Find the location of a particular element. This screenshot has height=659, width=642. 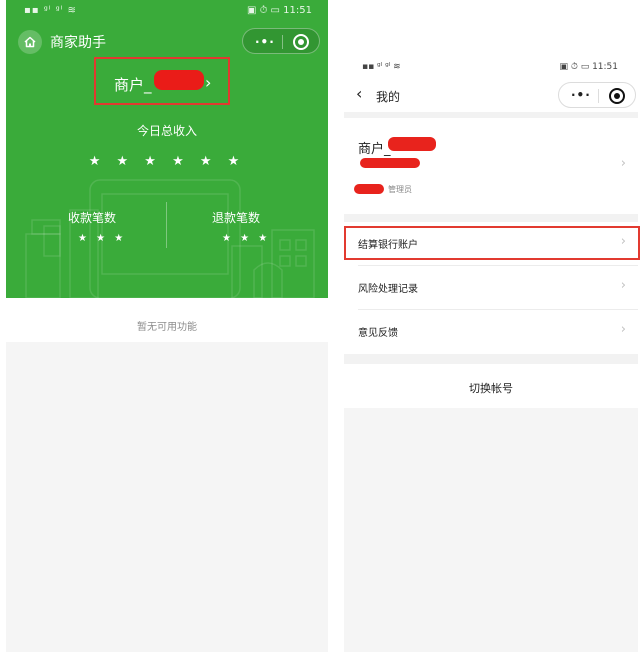

refund-count-label: 退款笔数 is located at coordinates (236, 218).